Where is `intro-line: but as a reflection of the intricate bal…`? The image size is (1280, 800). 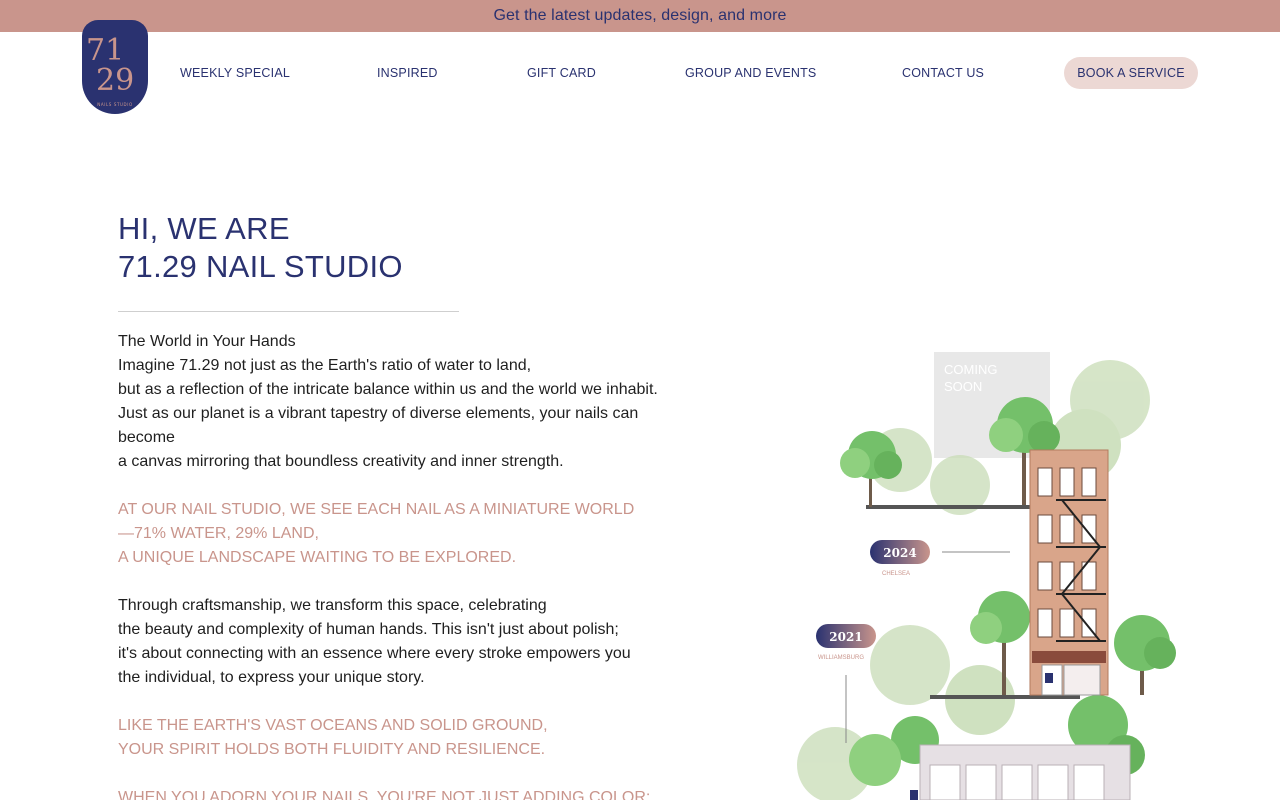 intro-line: but as a reflection of the intricate bal… is located at coordinates (388, 389).